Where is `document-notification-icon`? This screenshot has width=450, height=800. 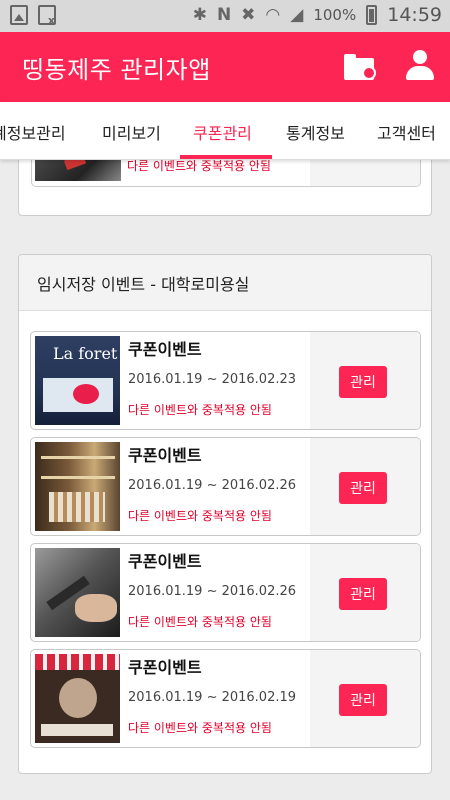
document-notification-icon is located at coordinates (47, 16).